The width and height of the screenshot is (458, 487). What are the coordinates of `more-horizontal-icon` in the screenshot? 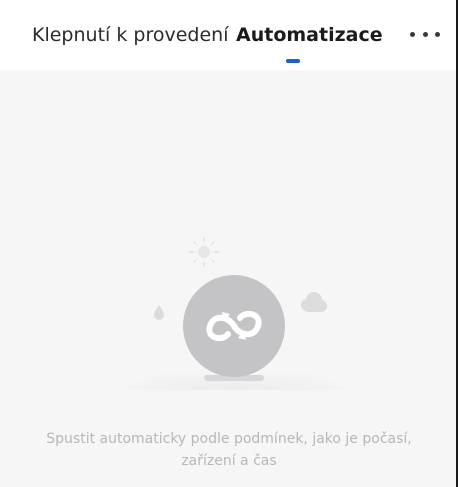 It's located at (412, 34).